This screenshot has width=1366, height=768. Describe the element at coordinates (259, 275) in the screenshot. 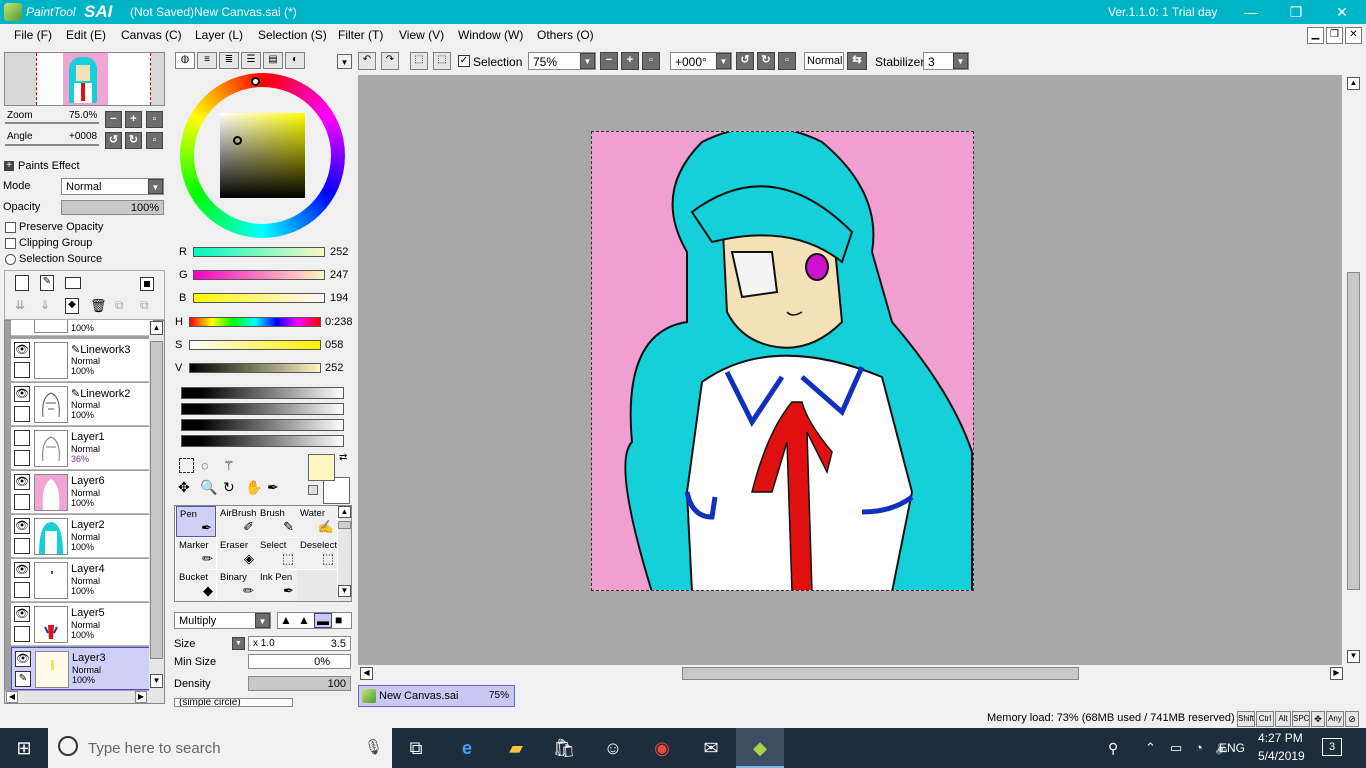

I see `g-slider` at that location.